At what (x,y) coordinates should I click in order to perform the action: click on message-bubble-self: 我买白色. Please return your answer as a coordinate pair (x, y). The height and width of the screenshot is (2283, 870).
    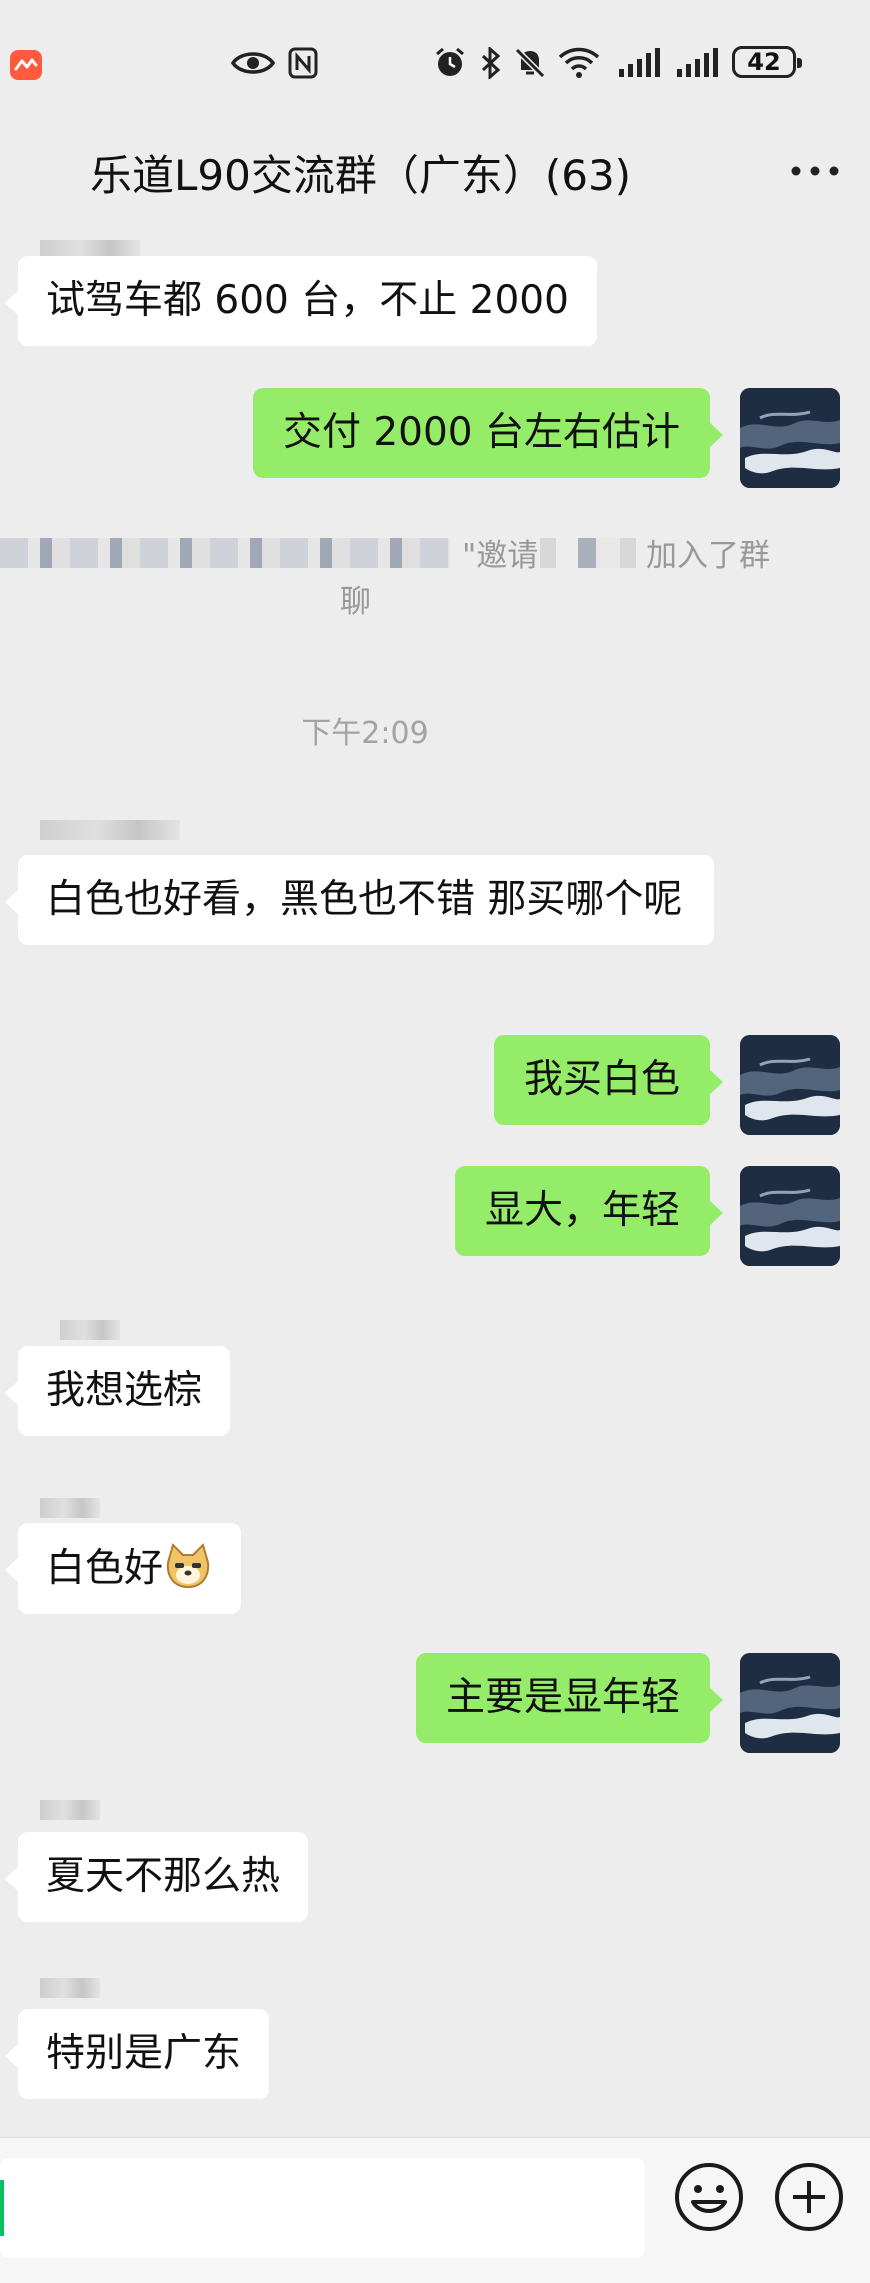
    Looking at the image, I should click on (608, 1080).